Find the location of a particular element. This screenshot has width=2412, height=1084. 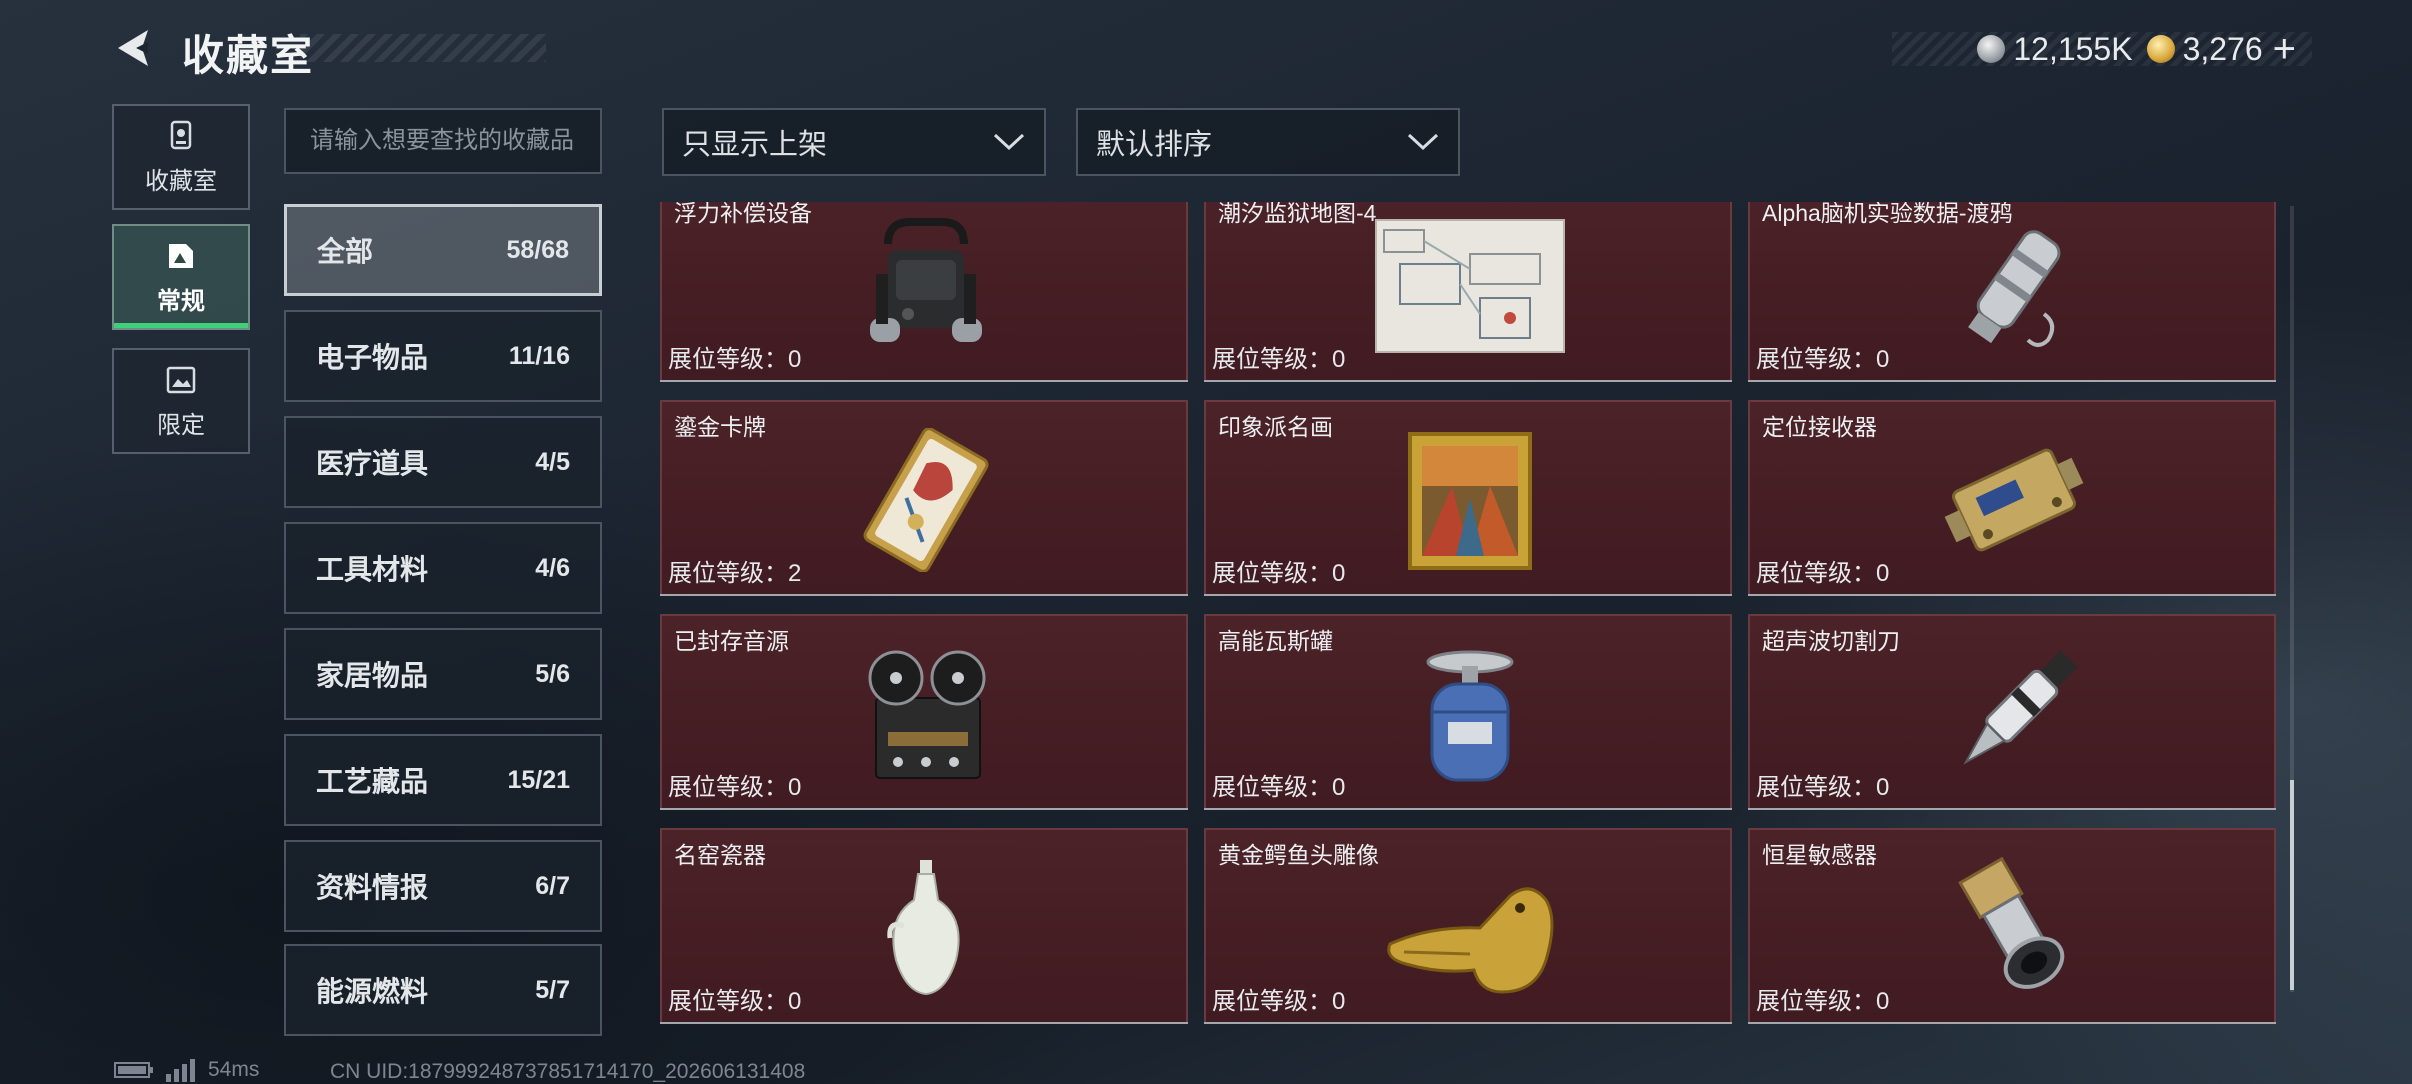

rail-item-label: 收藏室 is located at coordinates (181, 181).